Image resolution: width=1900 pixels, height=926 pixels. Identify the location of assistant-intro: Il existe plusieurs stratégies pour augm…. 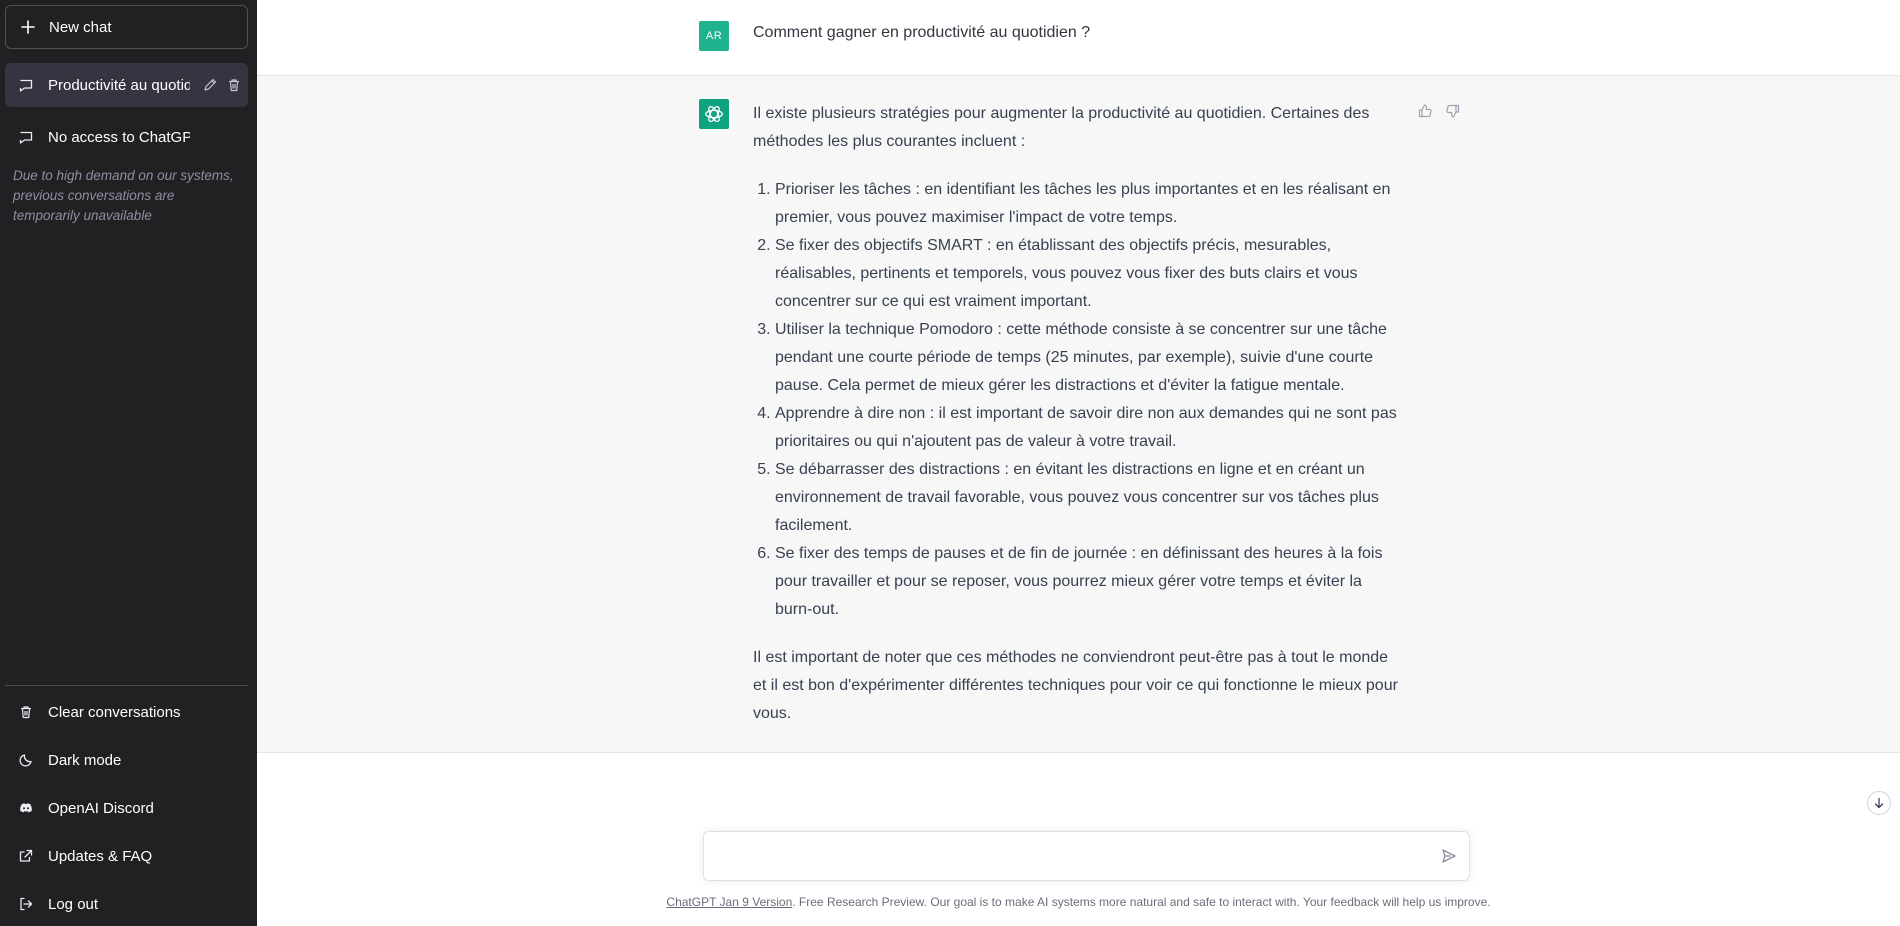
(1061, 127).